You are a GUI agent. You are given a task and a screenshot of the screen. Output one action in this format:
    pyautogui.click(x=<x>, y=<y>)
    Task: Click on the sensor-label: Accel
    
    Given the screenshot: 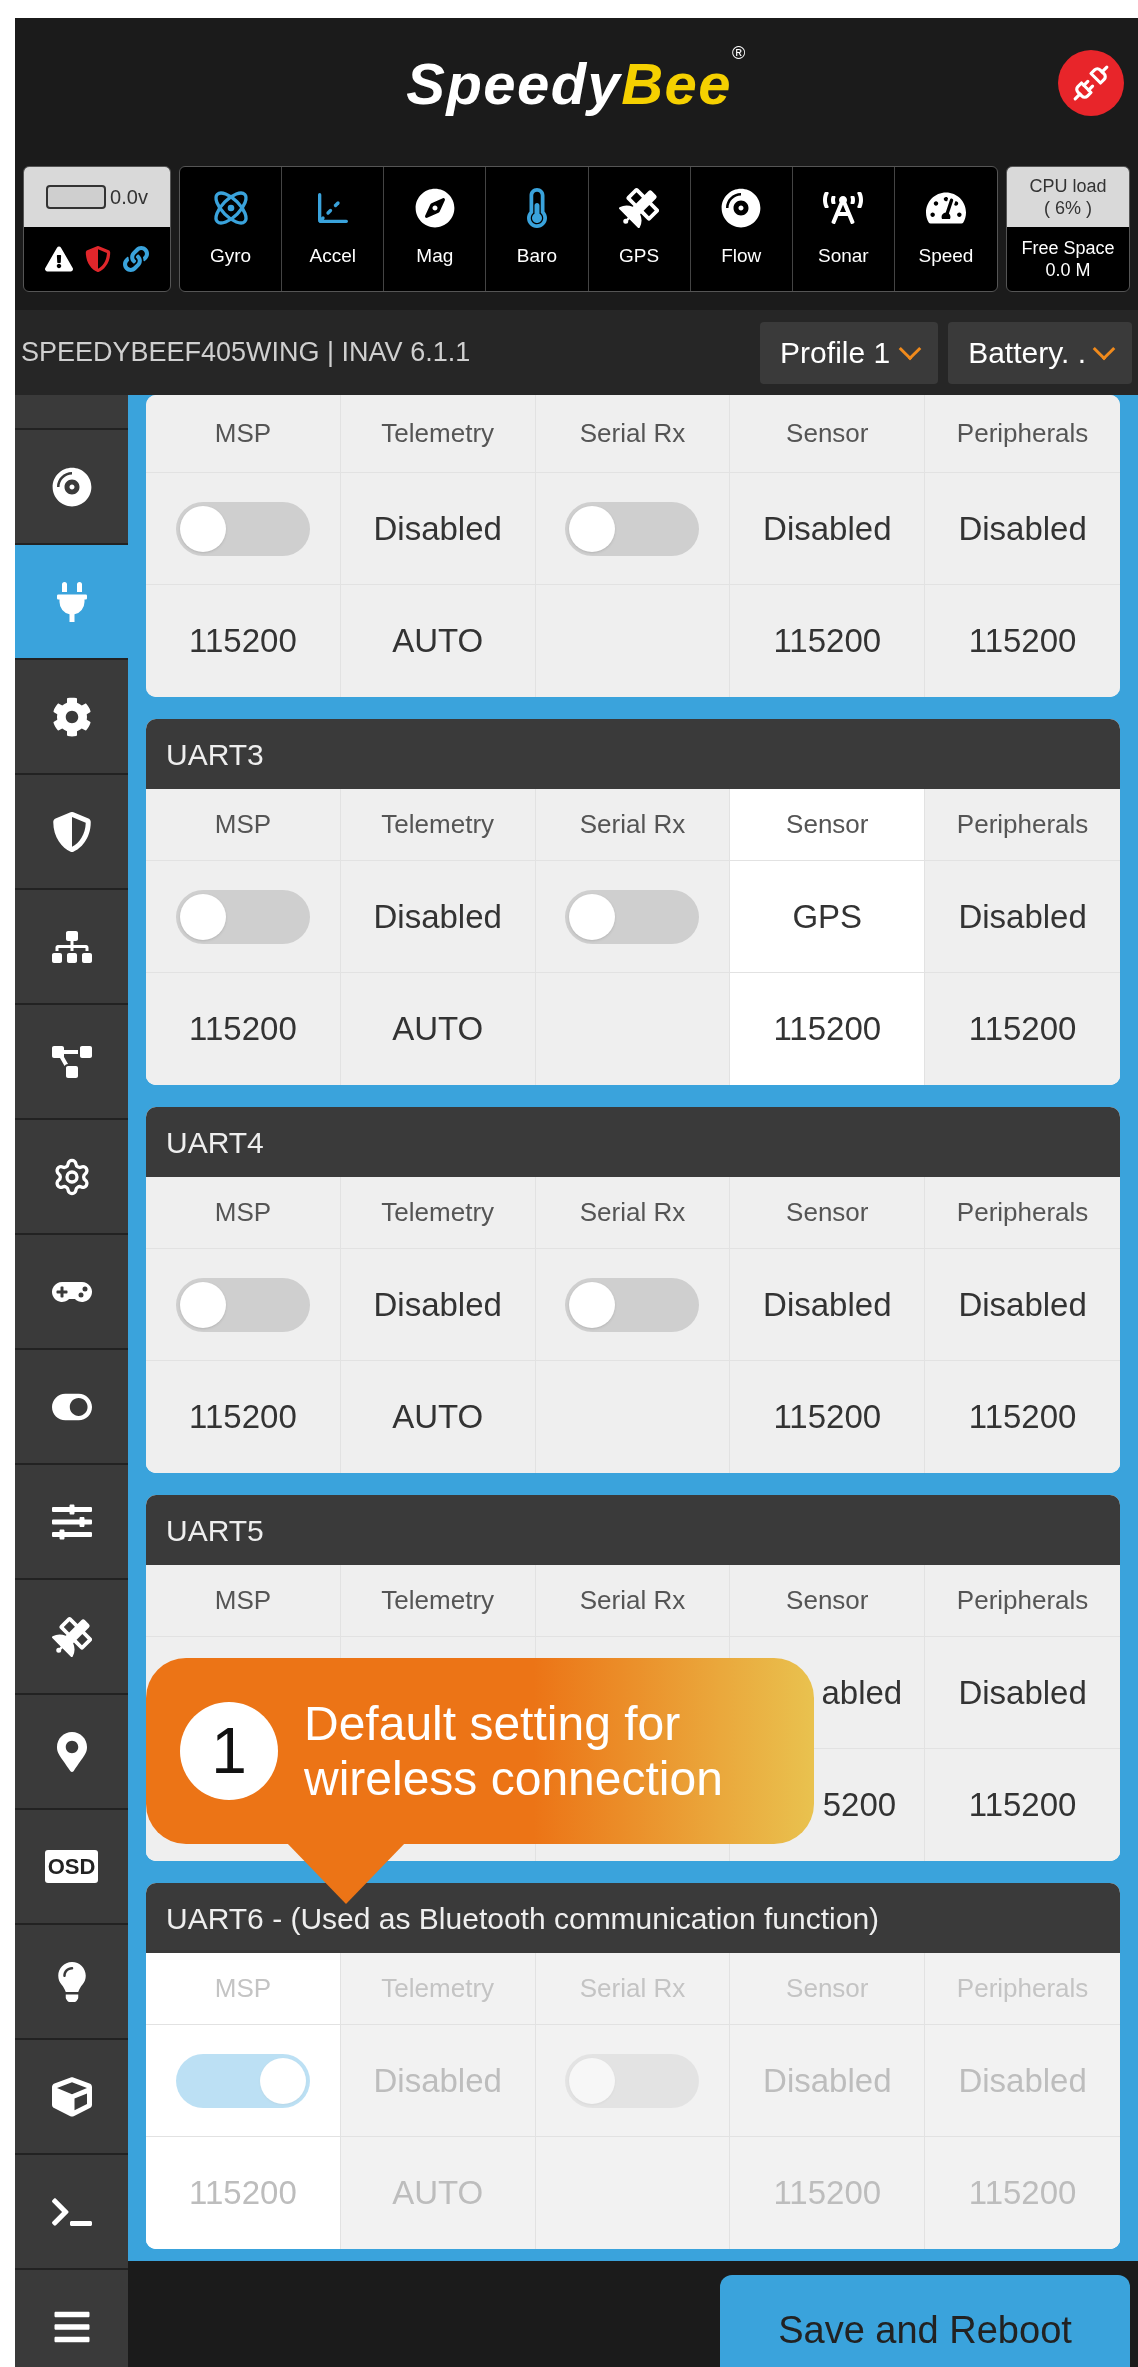 What is the action you would take?
    pyautogui.click(x=332, y=255)
    